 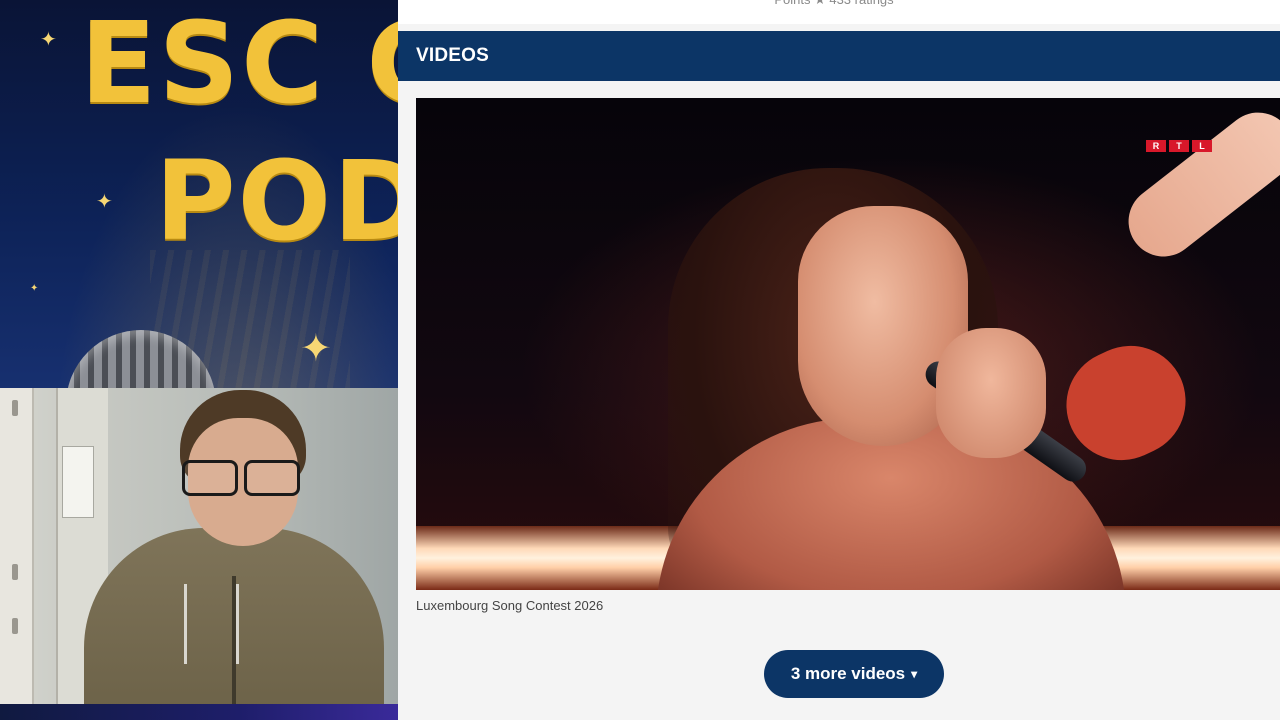 I want to click on rating-summary: Points ★ 433 ratings, so click(x=839, y=12).